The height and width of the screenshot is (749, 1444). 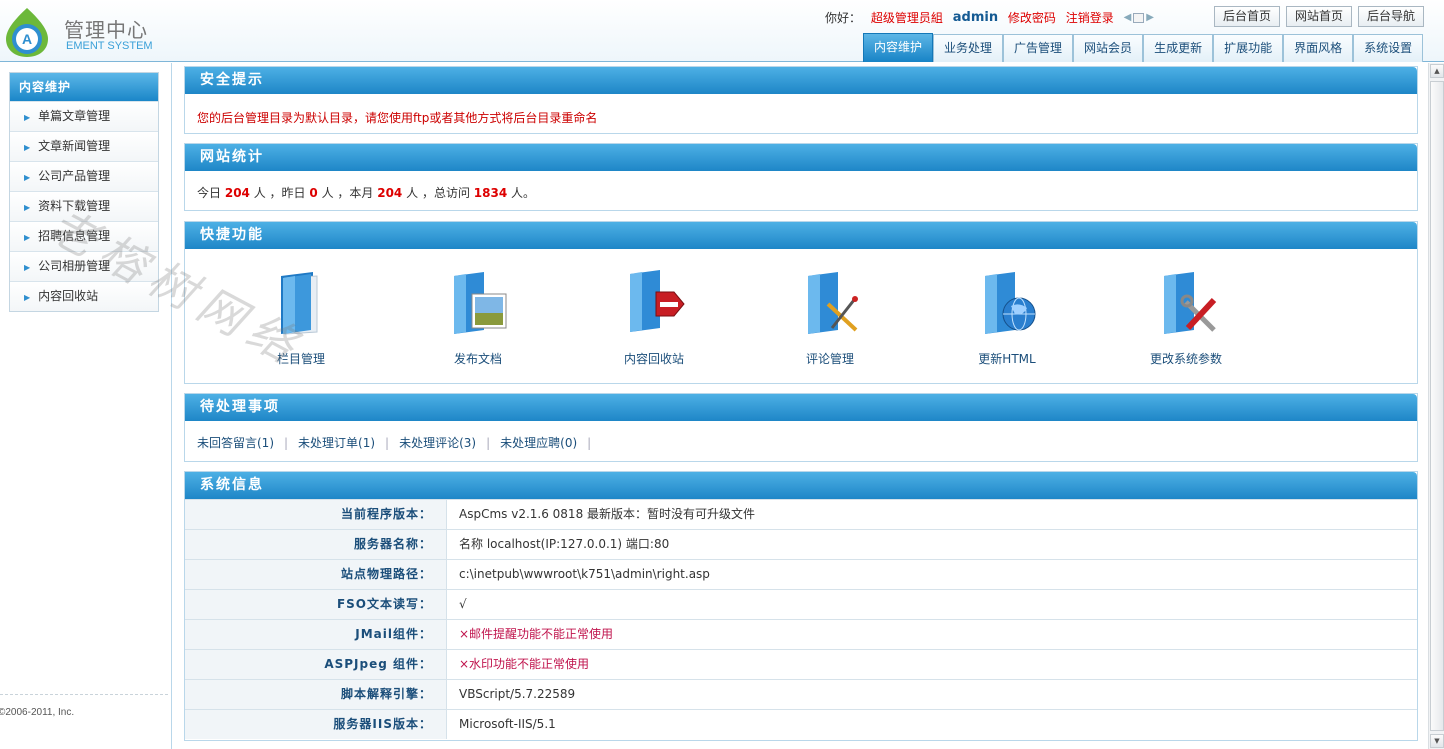 What do you see at coordinates (74, 236) in the screenshot?
I see `sidebar-item-label: 招聘信息管理` at bounding box center [74, 236].